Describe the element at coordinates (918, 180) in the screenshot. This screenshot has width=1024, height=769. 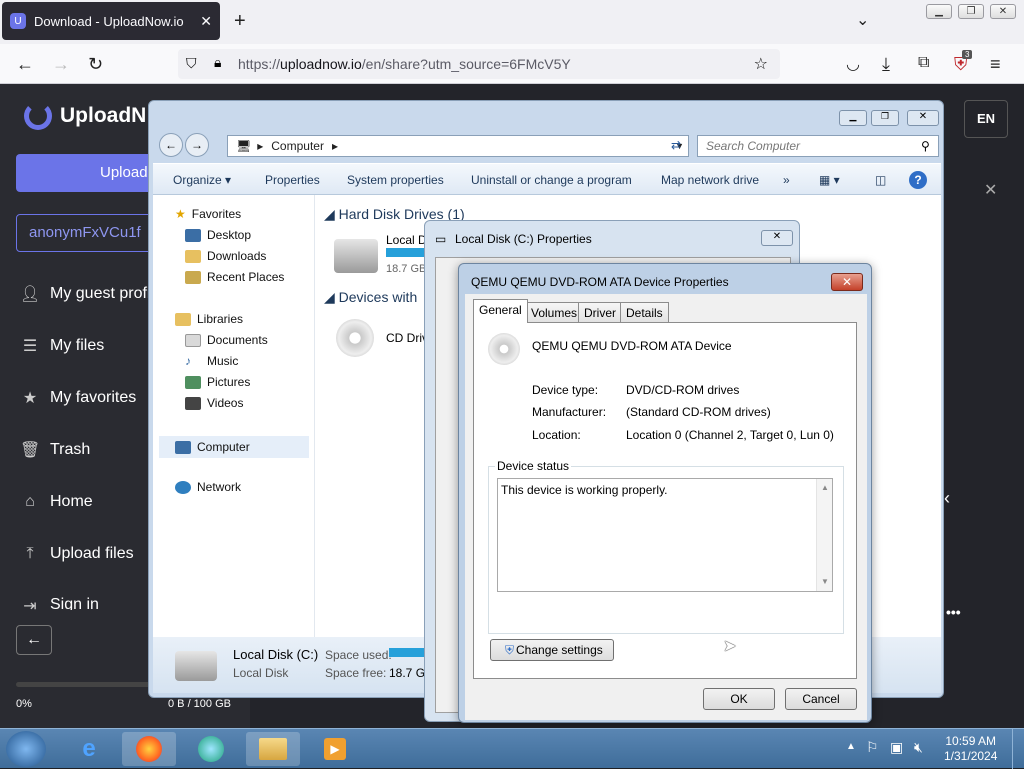
I see `help-icon: ?` at that location.